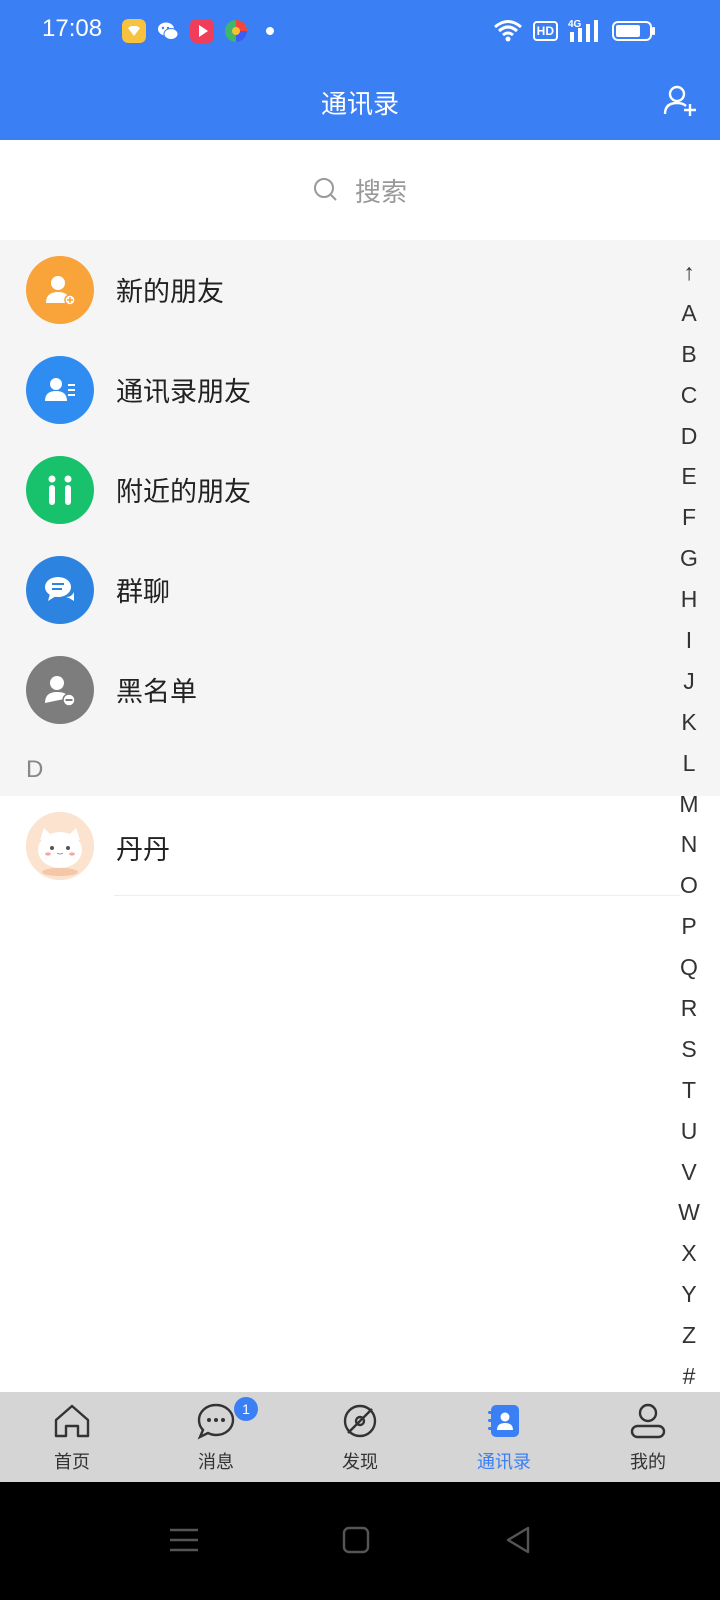 This screenshot has height=1600, width=720. I want to click on wifi-icon, so click(507, 31).